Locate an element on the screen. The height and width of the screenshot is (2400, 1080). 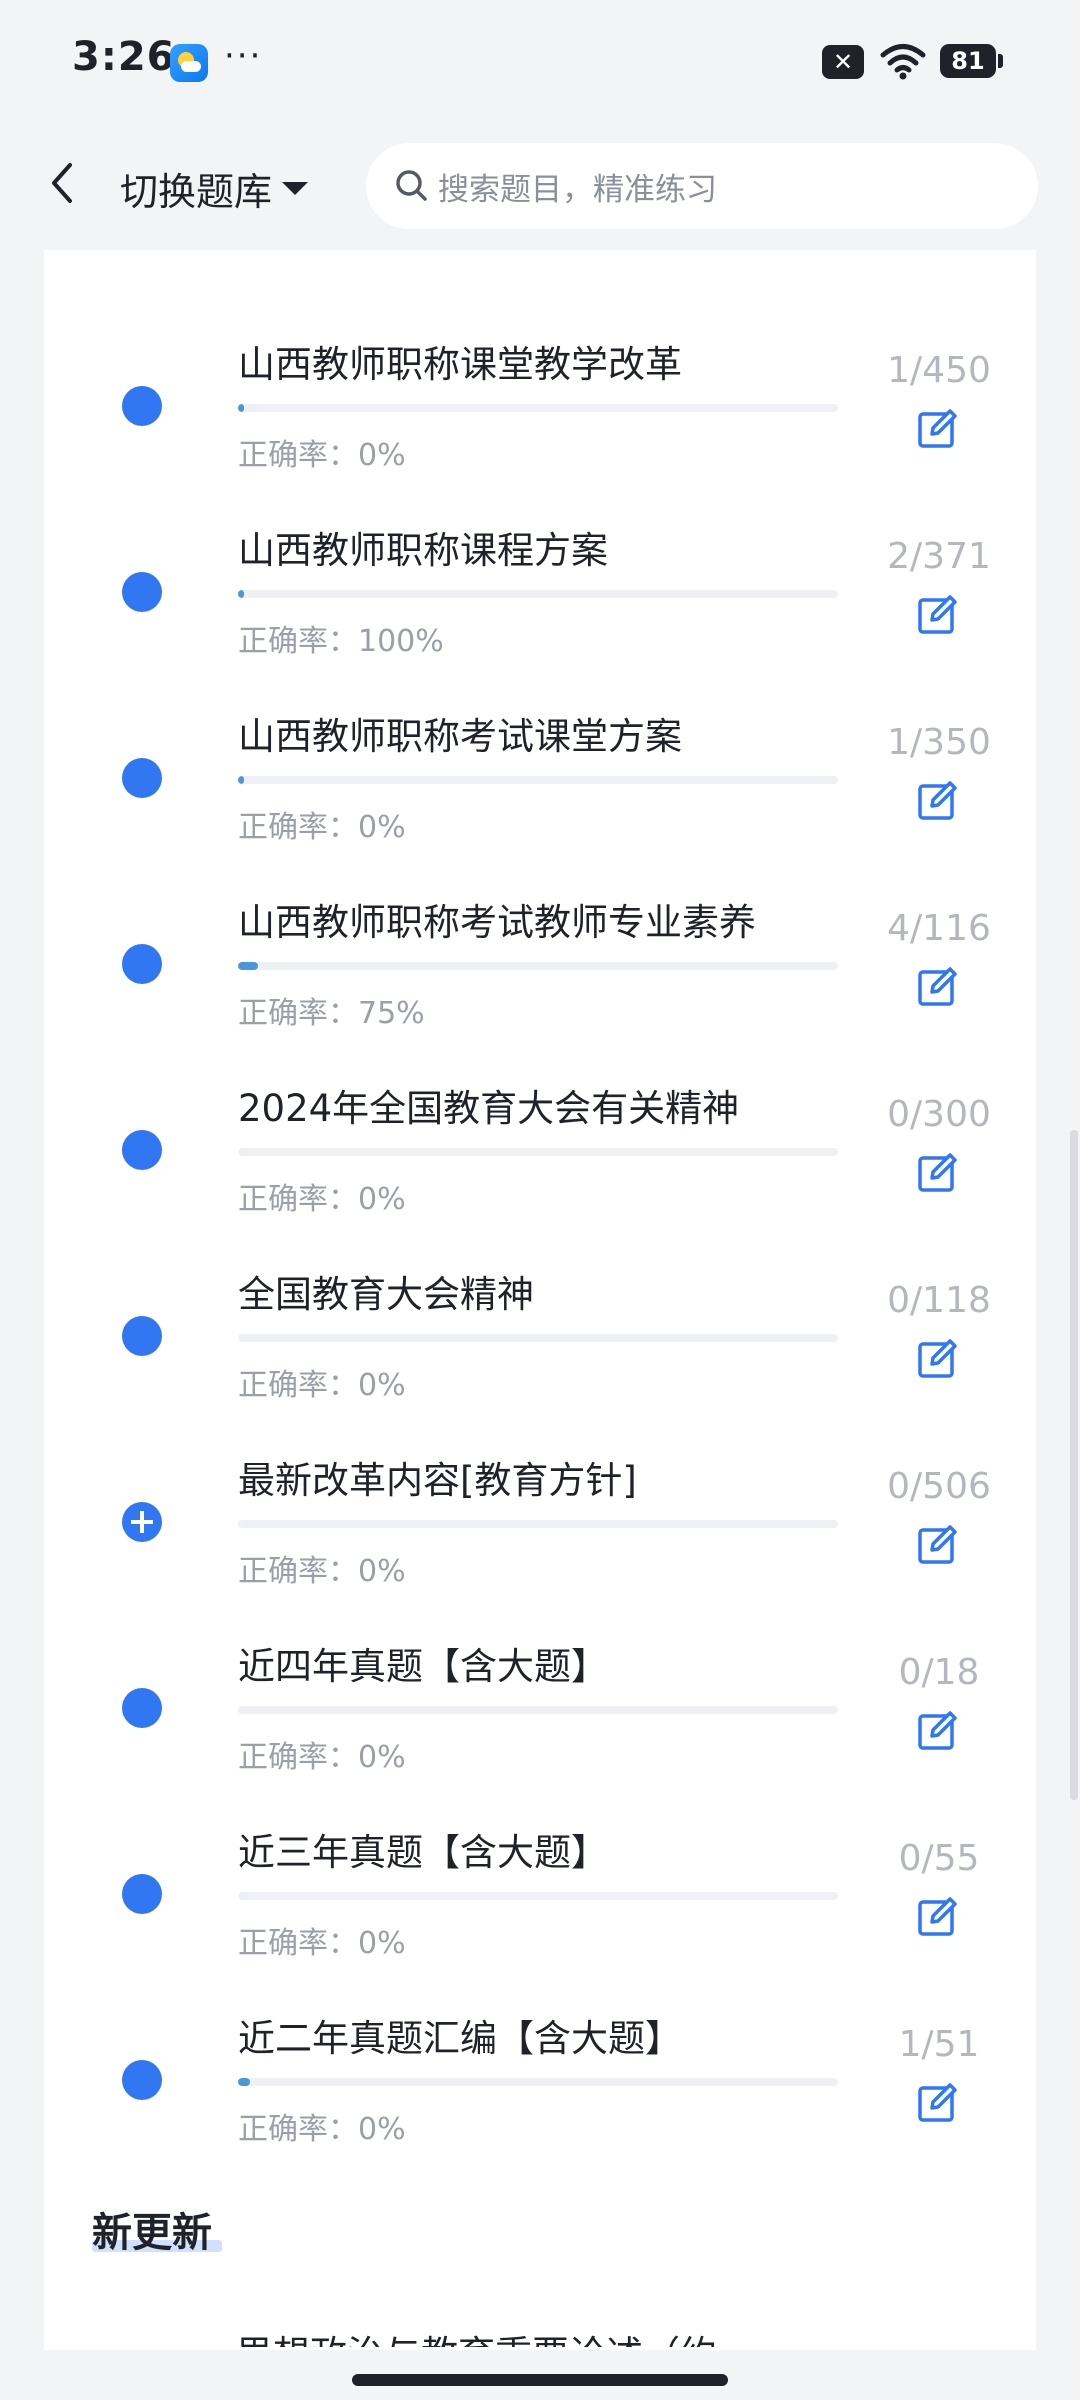
search-icon is located at coordinates (411, 185).